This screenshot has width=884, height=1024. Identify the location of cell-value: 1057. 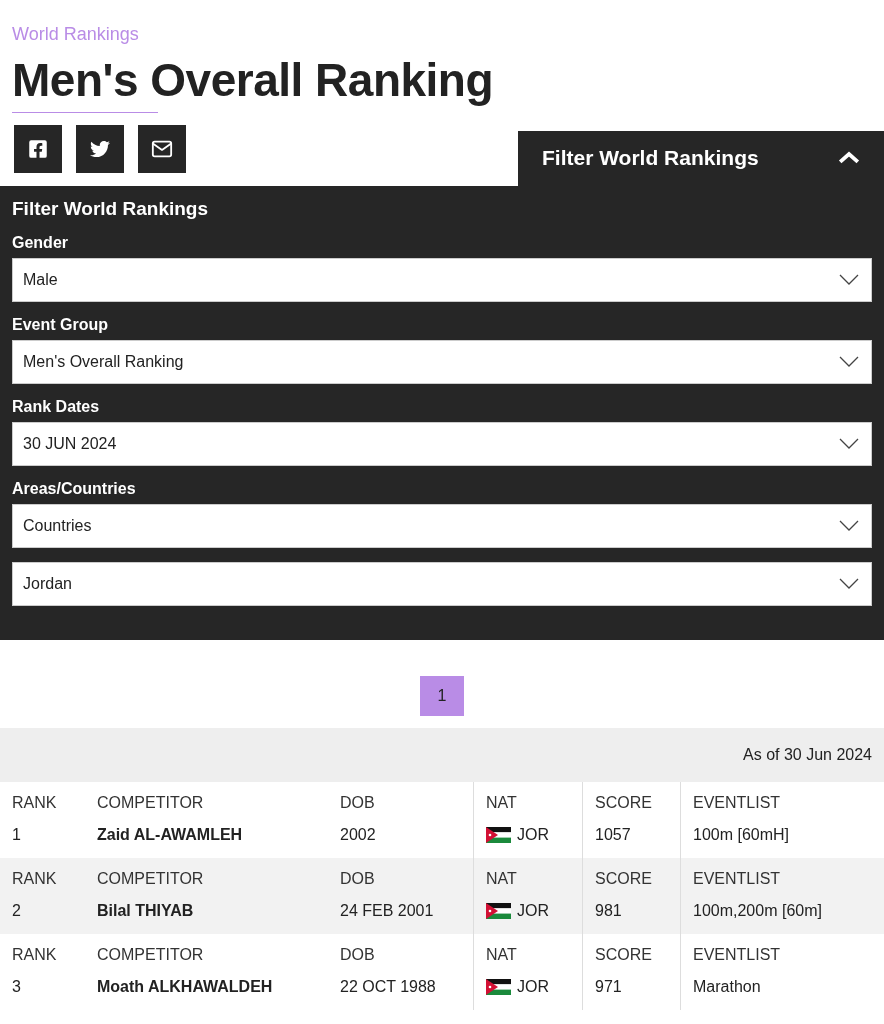
(613, 834).